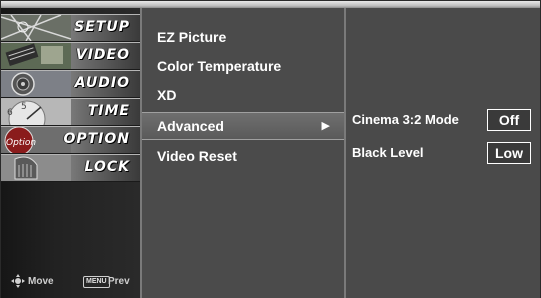 This screenshot has height=298, width=541. I want to click on setup-thumbnail-icon, so click(36, 28).